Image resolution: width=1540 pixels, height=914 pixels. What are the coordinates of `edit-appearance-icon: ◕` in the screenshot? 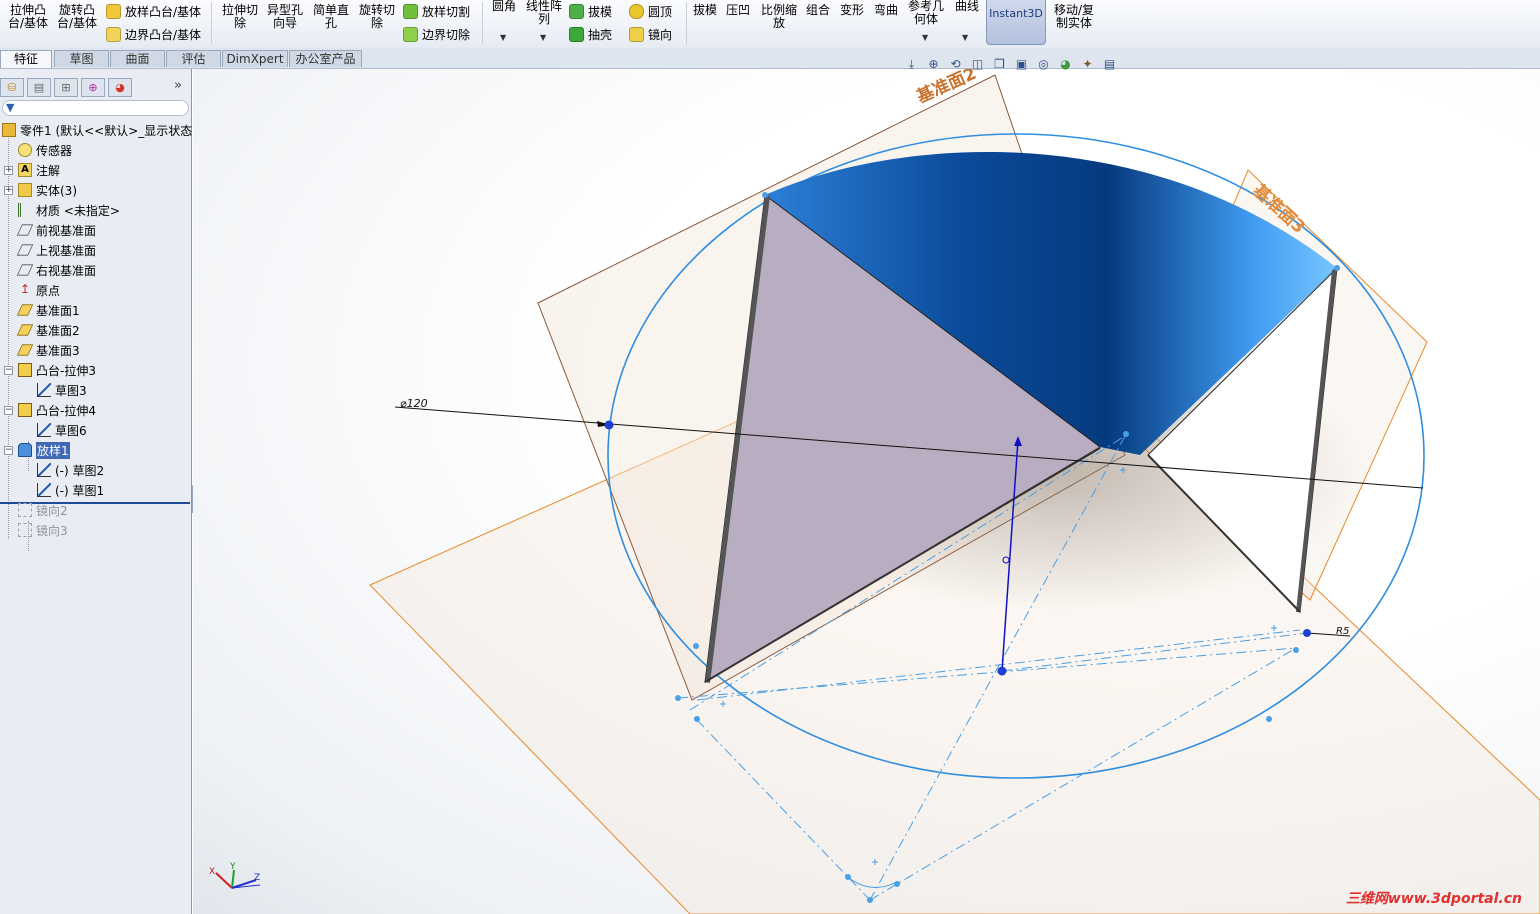 It's located at (1065, 64).